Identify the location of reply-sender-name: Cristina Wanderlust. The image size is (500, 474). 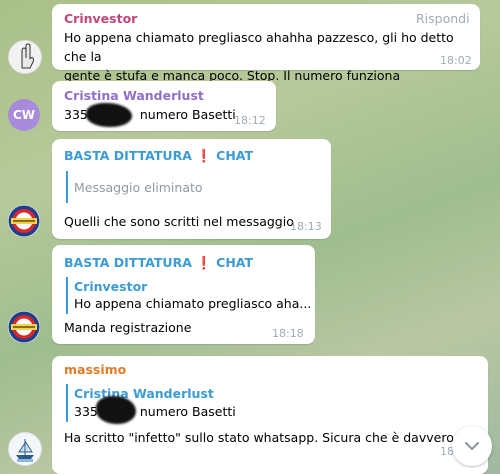
(144, 393).